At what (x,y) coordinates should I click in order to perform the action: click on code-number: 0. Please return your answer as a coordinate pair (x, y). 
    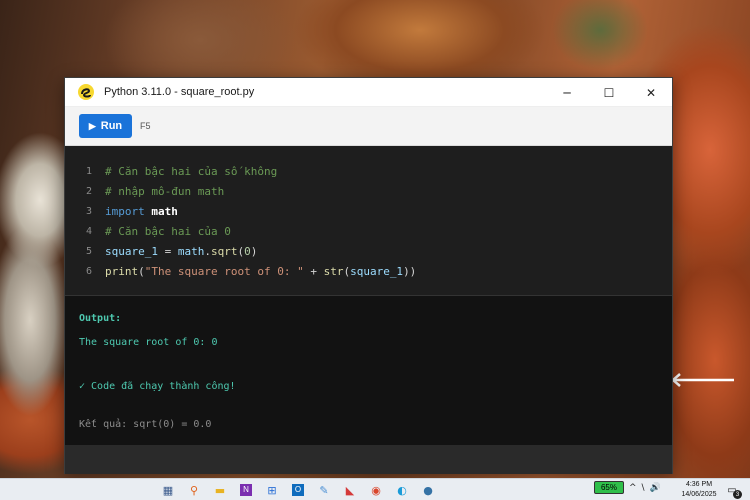
    Looking at the image, I should click on (247, 251).